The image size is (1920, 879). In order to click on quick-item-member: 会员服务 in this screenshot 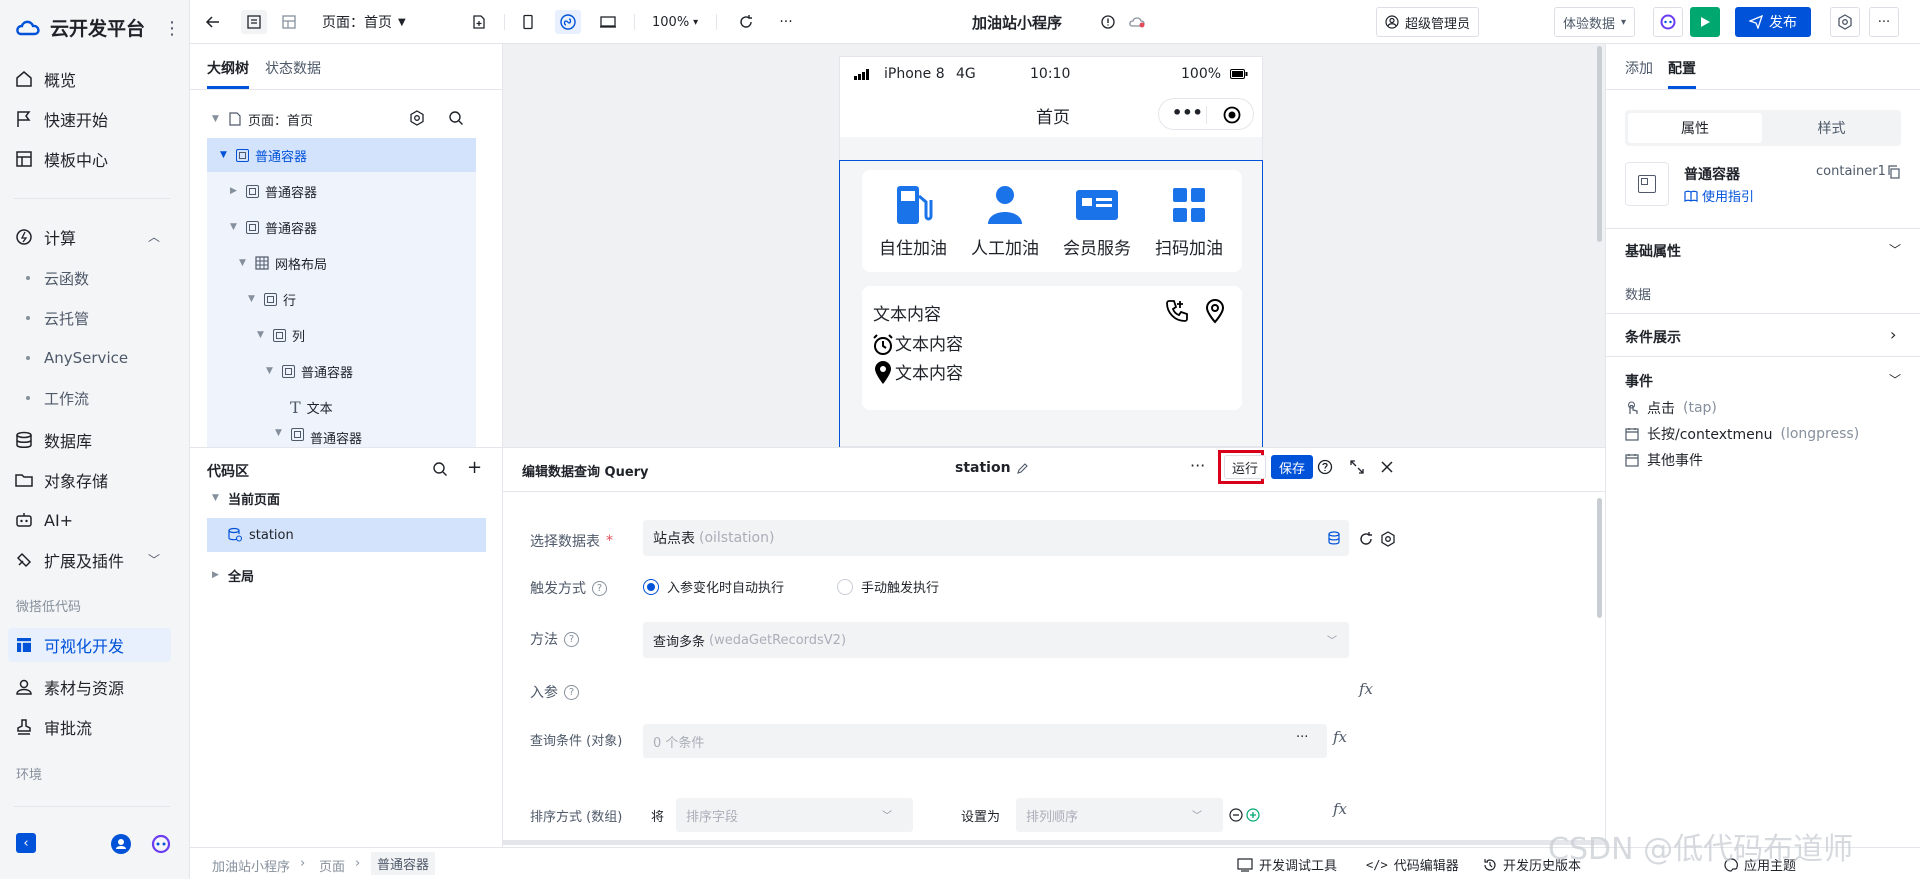, I will do `click(1097, 221)`.